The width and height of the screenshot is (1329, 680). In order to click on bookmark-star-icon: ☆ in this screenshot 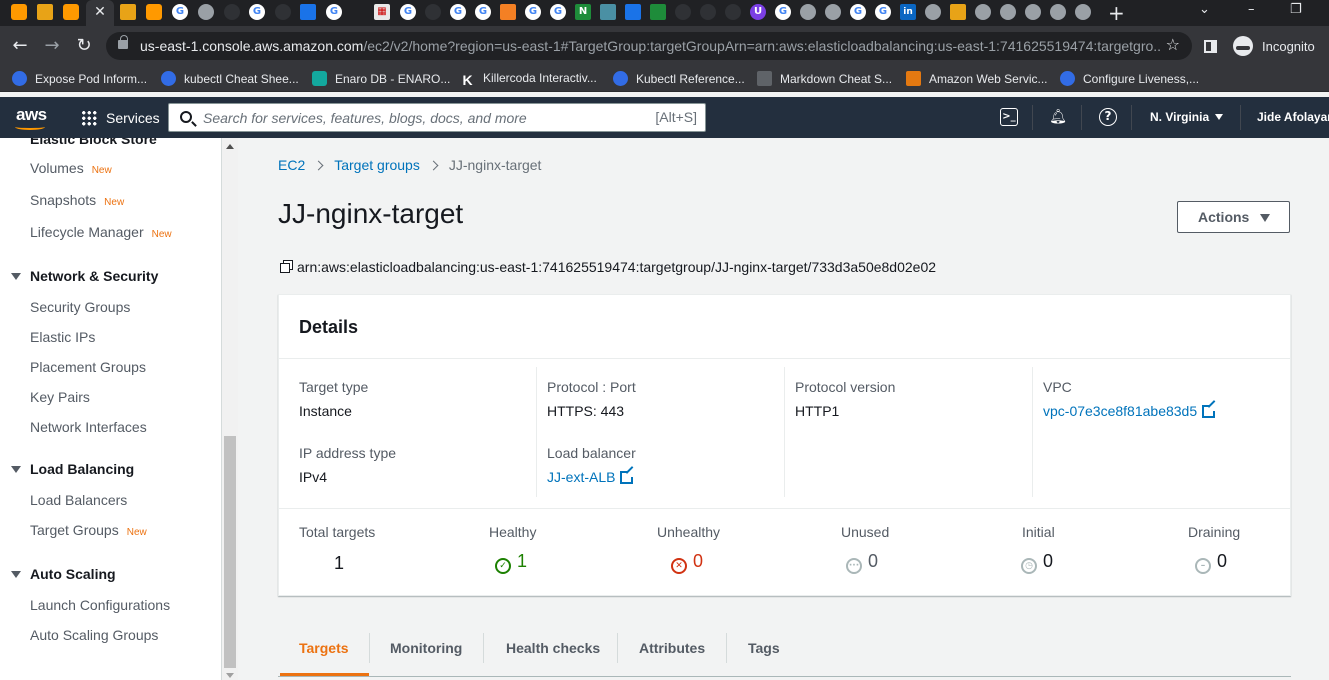, I will do `click(1173, 44)`.